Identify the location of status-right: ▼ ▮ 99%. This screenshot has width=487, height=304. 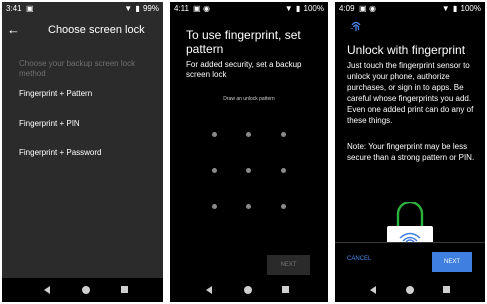
(141, 9).